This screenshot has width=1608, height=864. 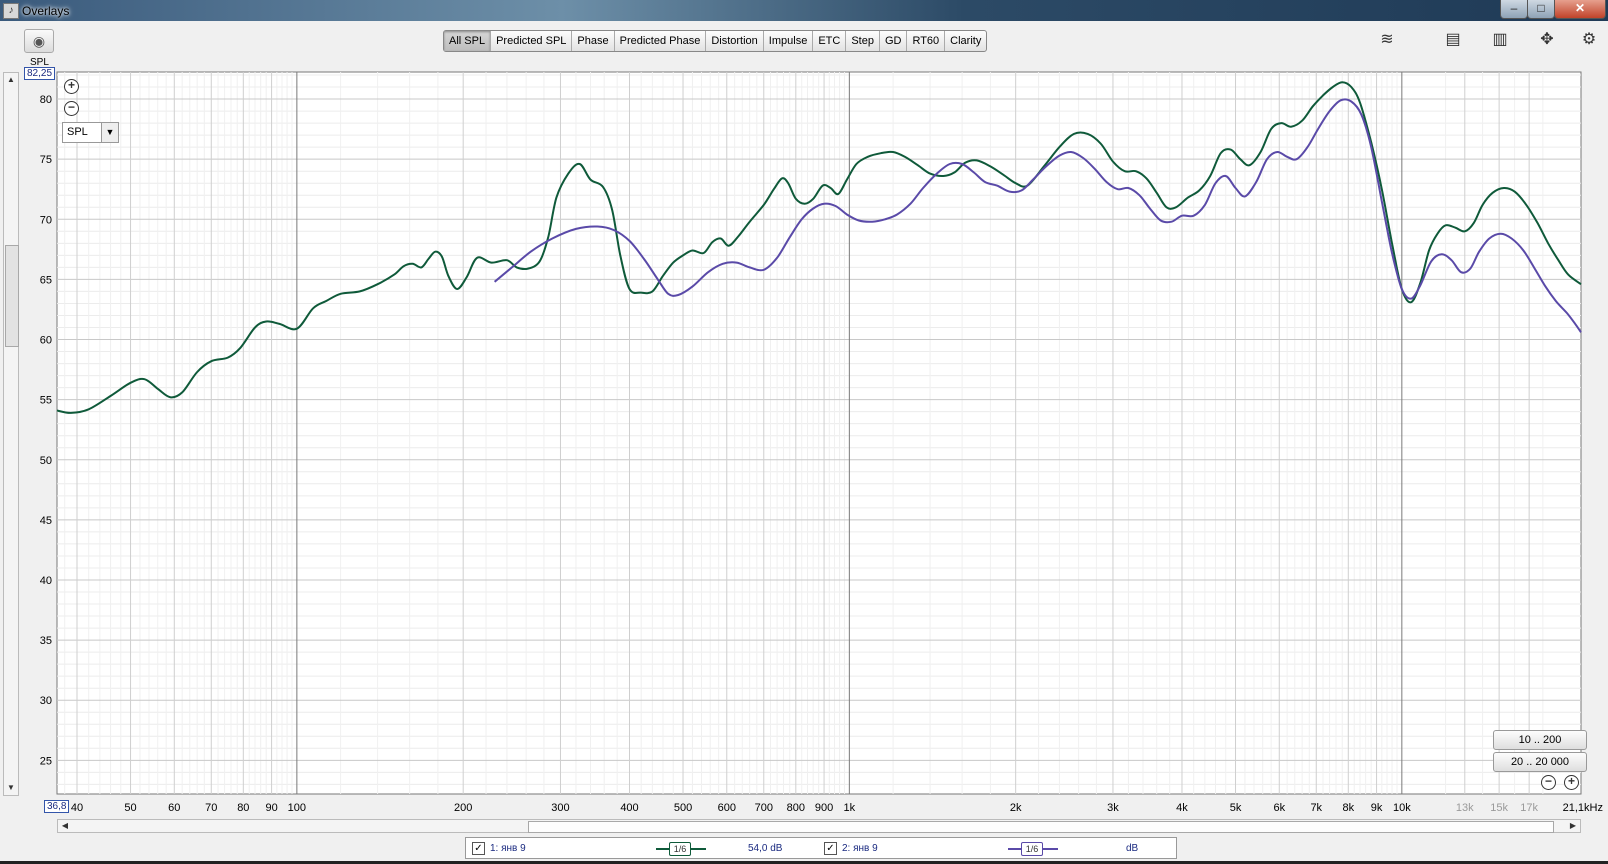 I want to click on y-tick-label: 30, so click(x=46, y=701).